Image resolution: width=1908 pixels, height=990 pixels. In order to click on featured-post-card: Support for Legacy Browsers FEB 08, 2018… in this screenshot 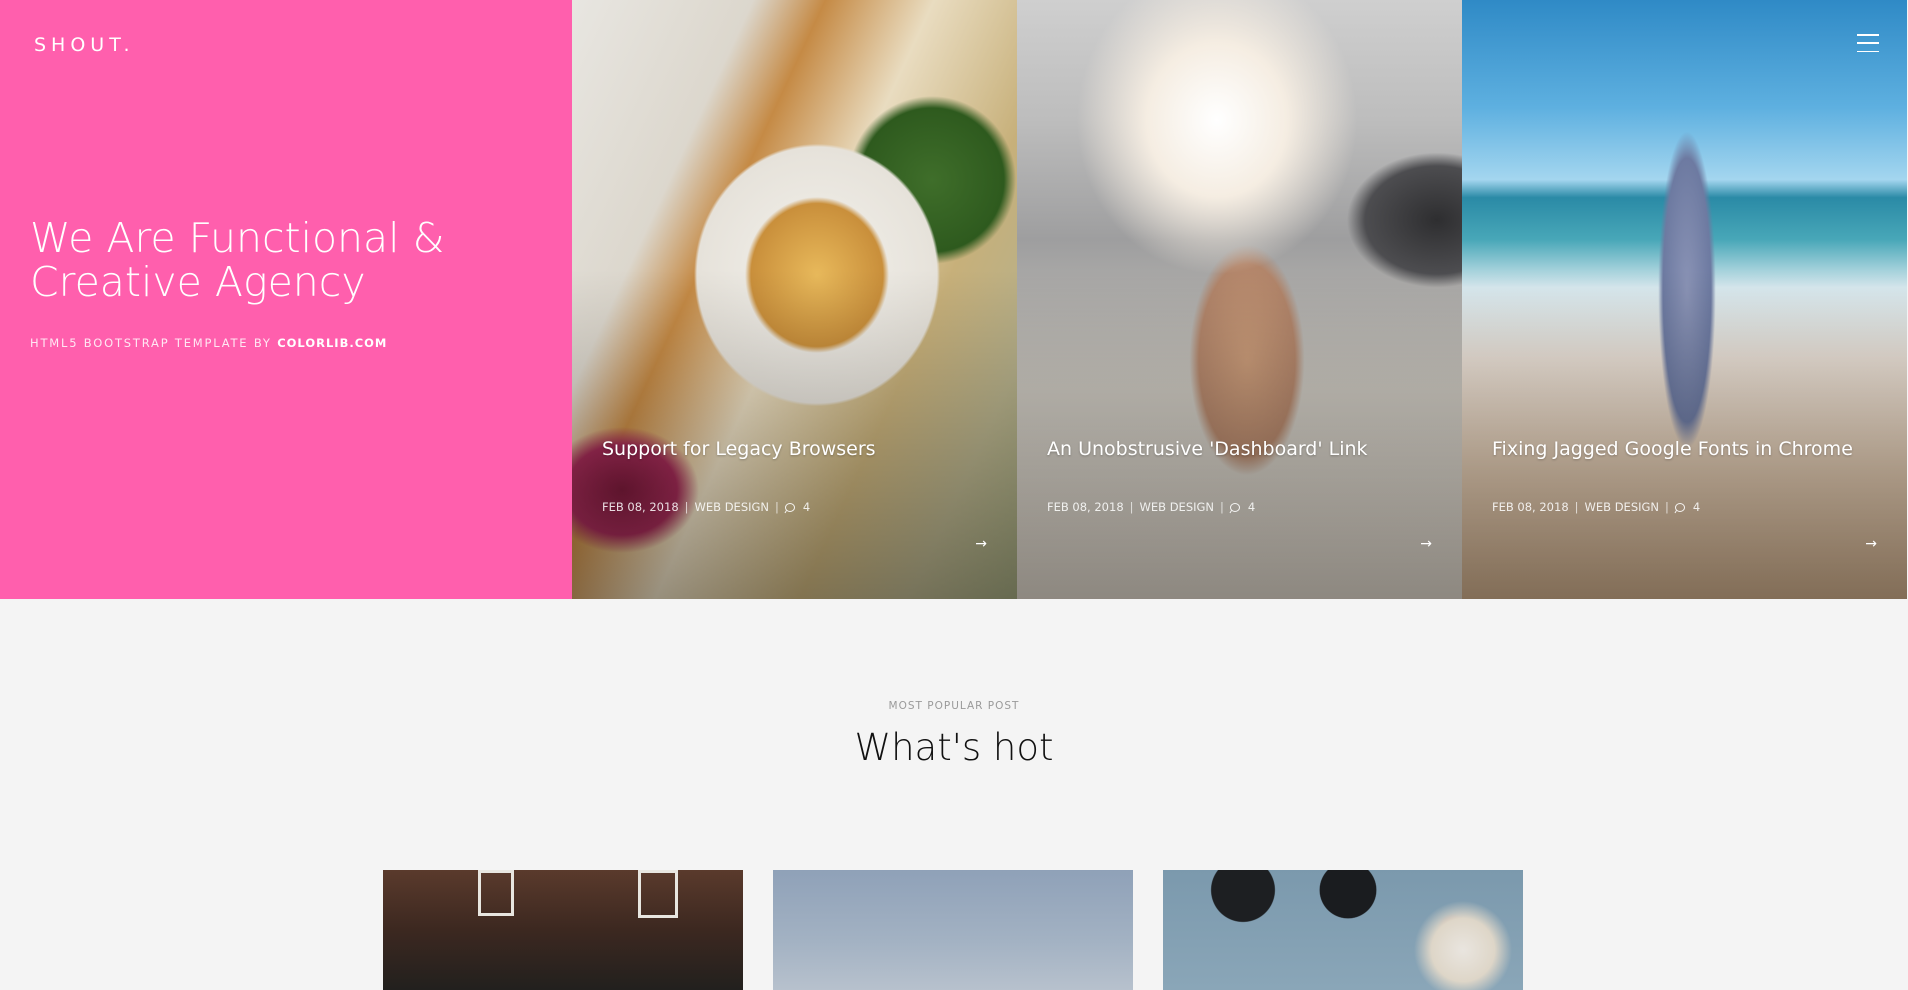, I will do `click(794, 299)`.